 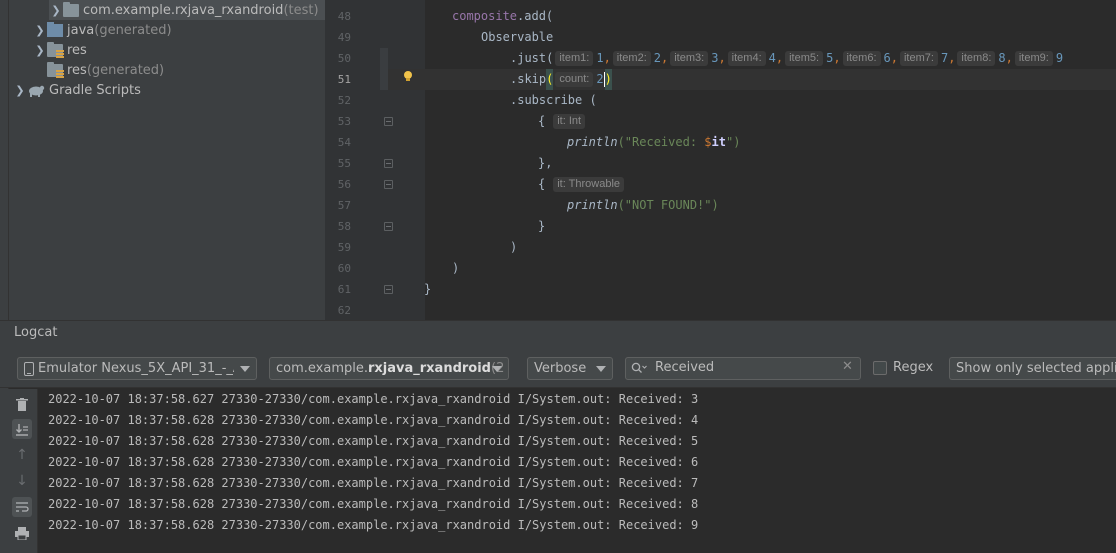 What do you see at coordinates (344, 289) in the screenshot?
I see `line-number: 61` at bounding box center [344, 289].